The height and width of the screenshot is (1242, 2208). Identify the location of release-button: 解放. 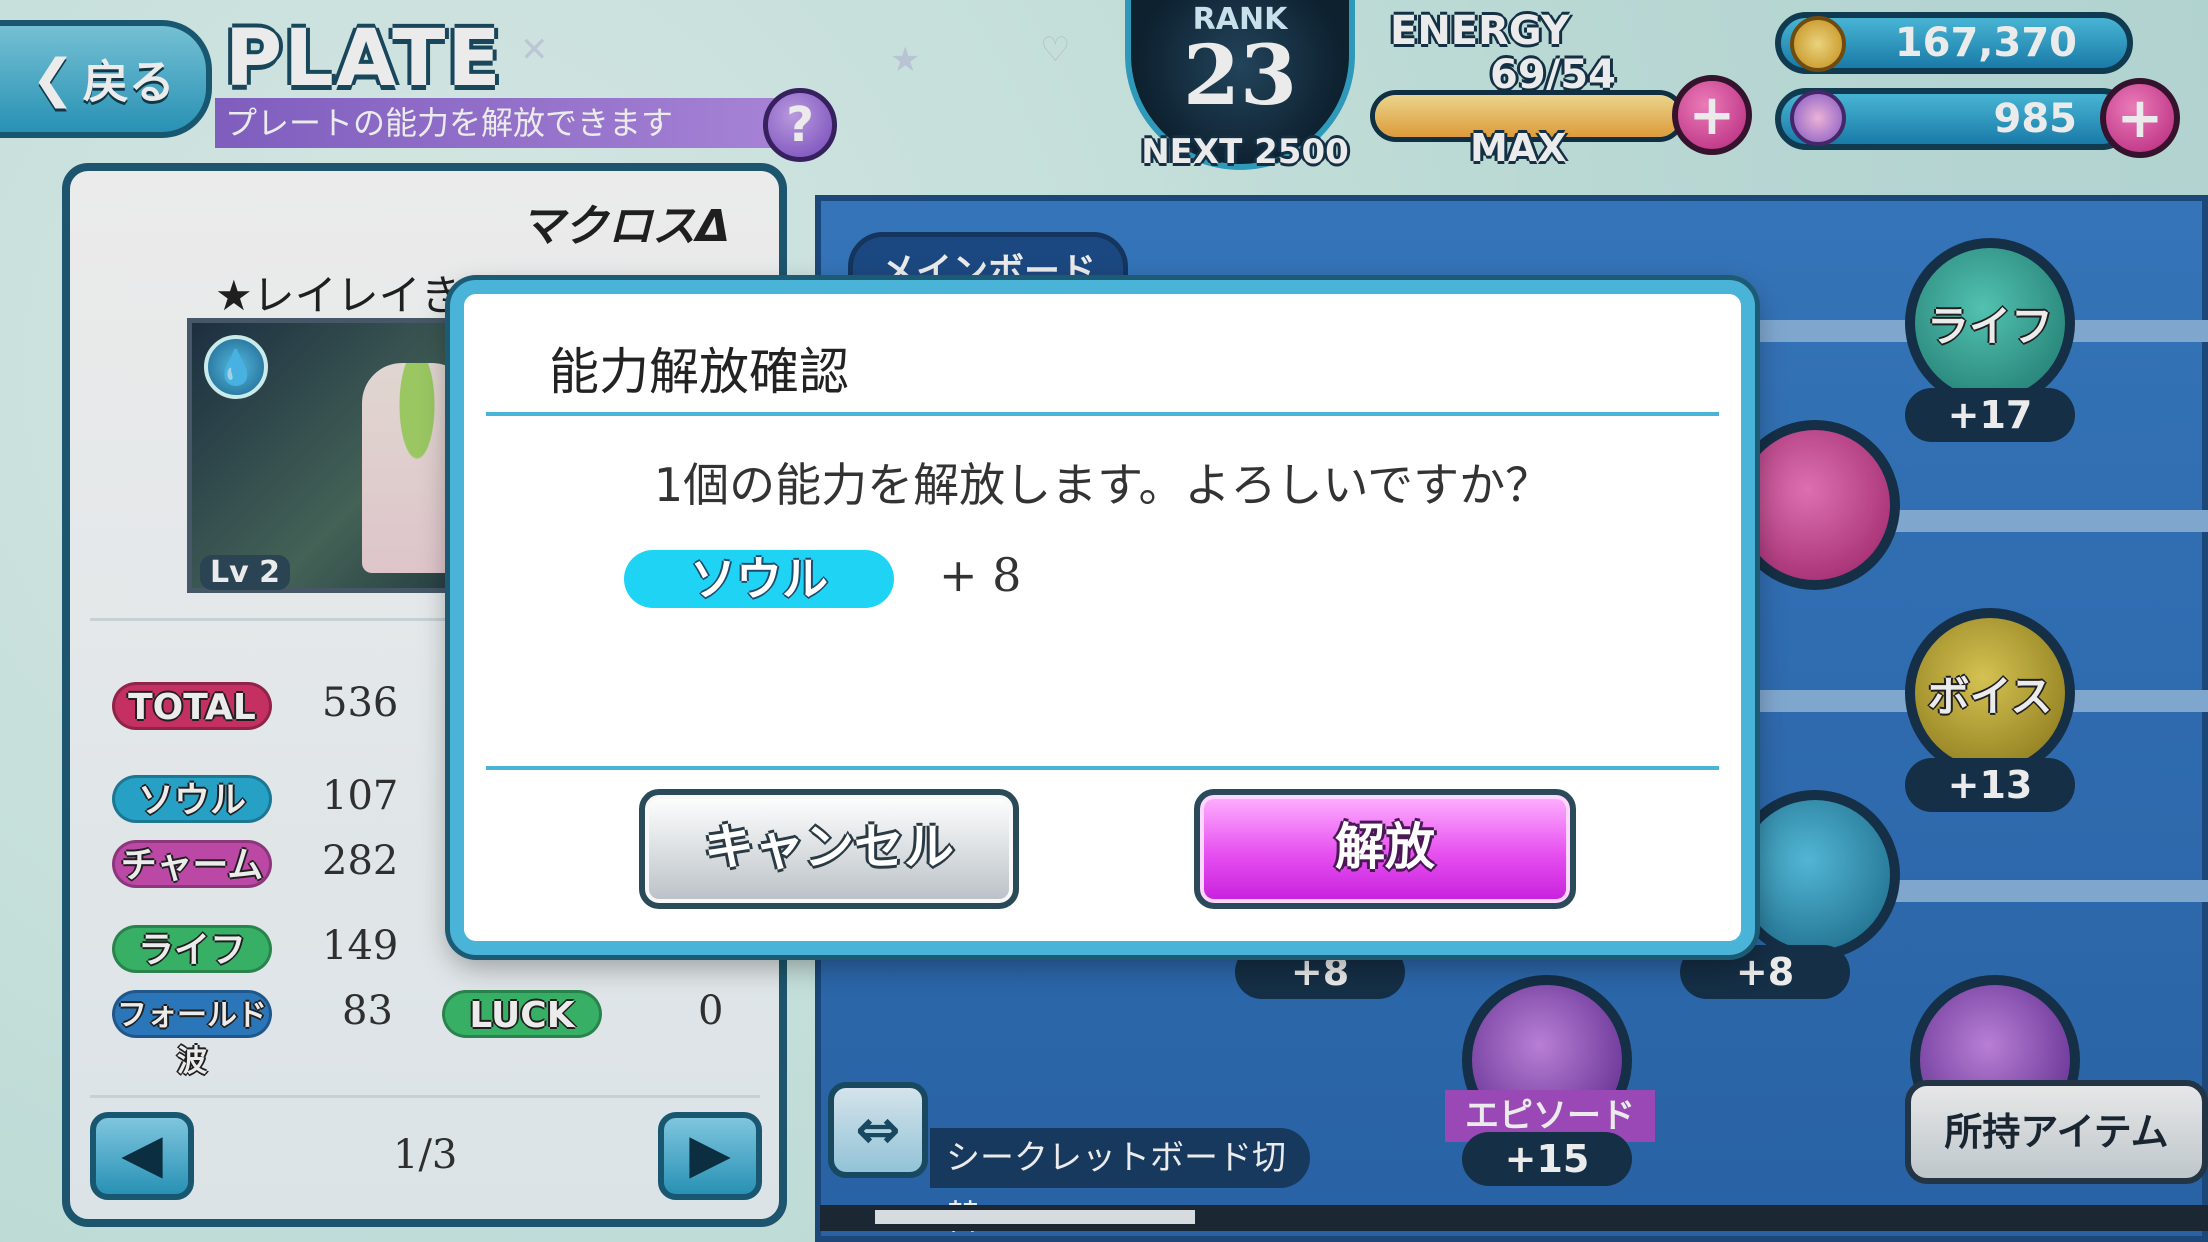
(1385, 849).